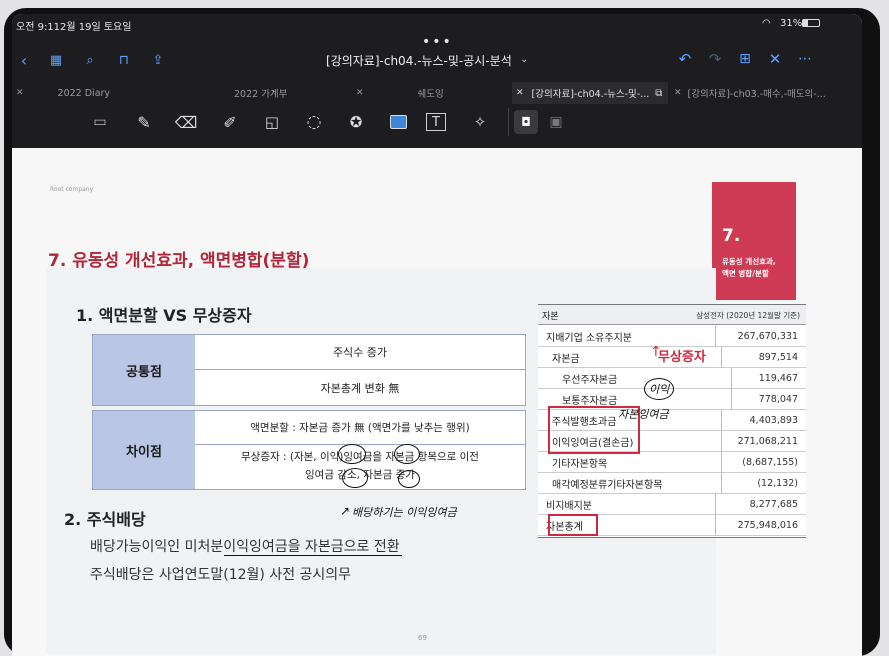 The image size is (889, 656). I want to click on toolbar-divider, so click(508, 122).